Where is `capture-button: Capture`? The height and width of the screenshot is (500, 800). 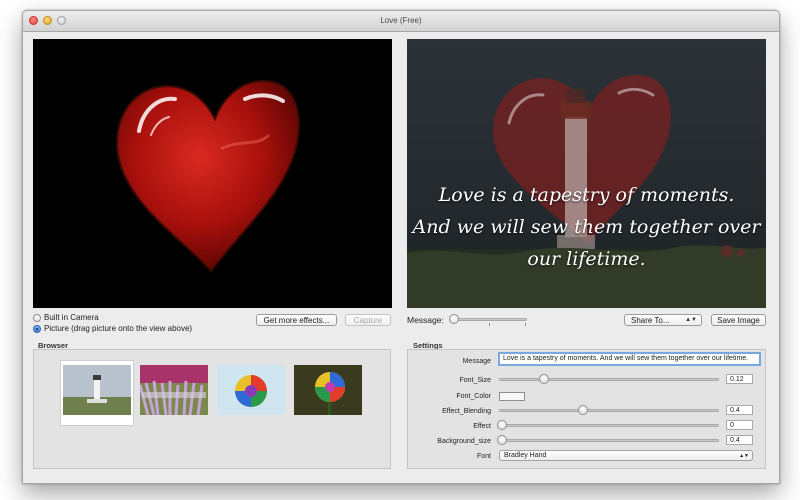
capture-button: Capture is located at coordinates (368, 320).